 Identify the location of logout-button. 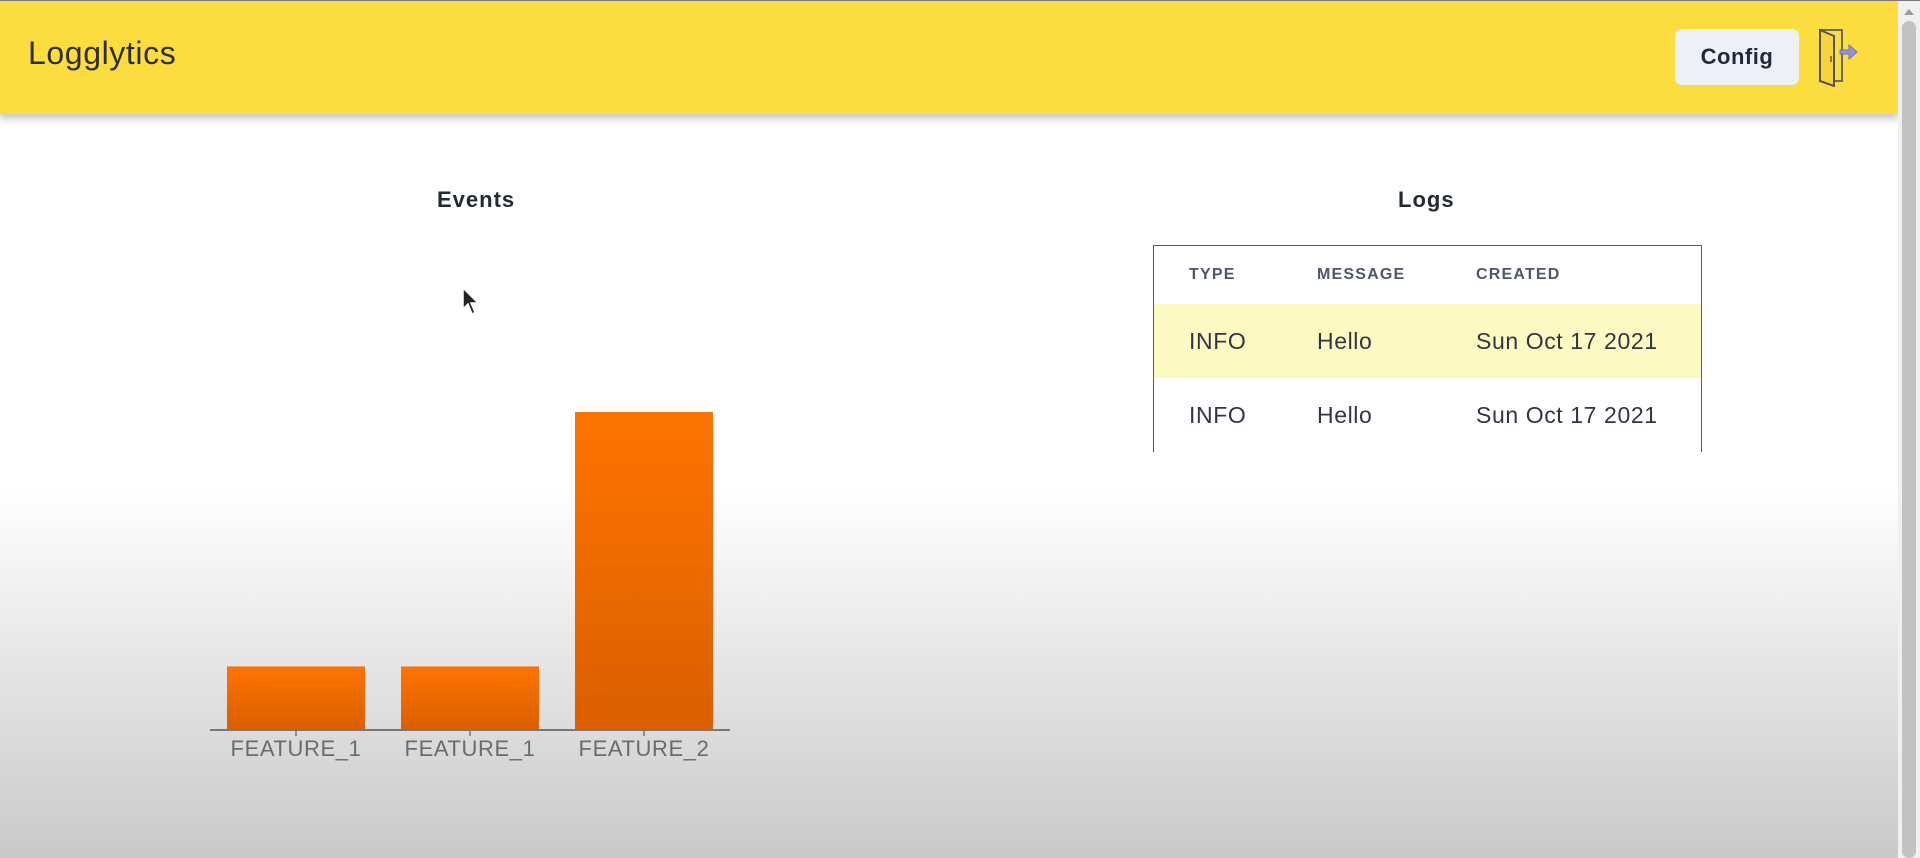
(1836, 57).